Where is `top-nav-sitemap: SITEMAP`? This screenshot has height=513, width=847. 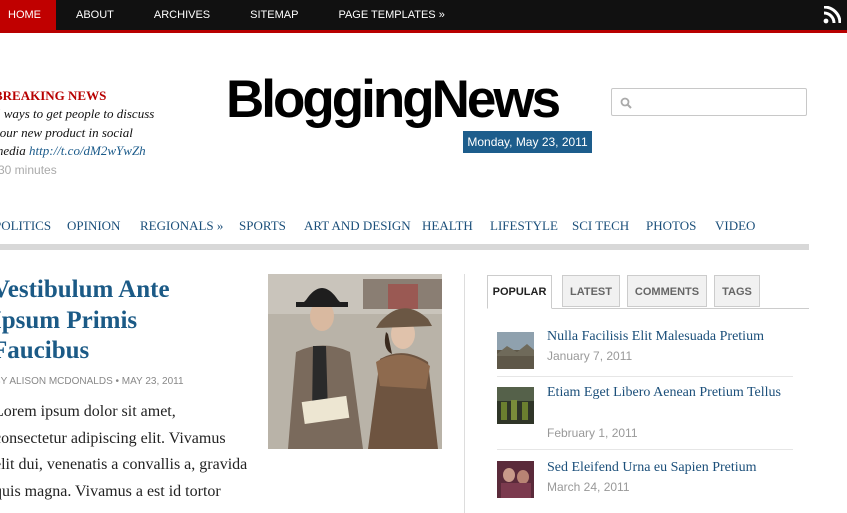
top-nav-sitemap: SITEMAP is located at coordinates (274, 15).